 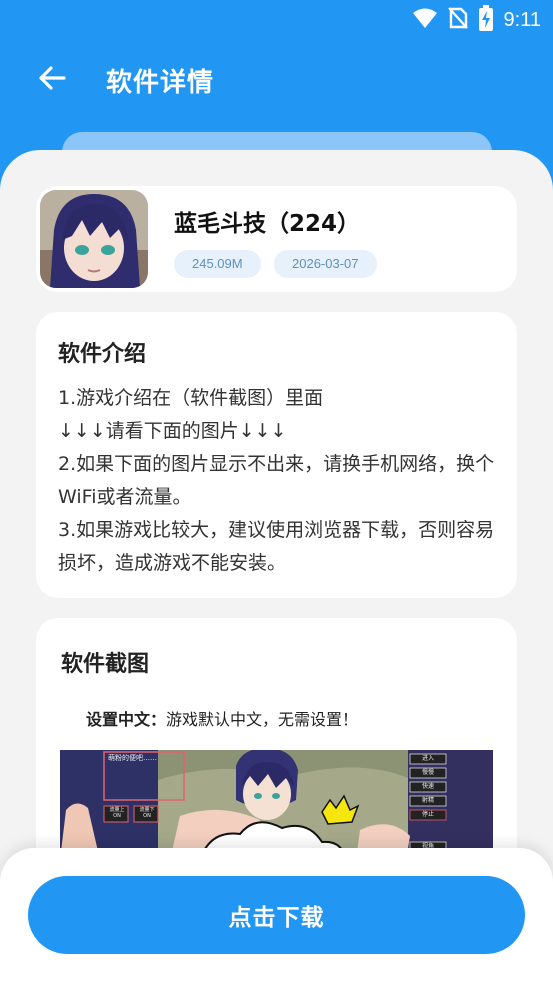 What do you see at coordinates (267, 224) in the screenshot?
I see `app-name: 蓝毛斗技（224）` at bounding box center [267, 224].